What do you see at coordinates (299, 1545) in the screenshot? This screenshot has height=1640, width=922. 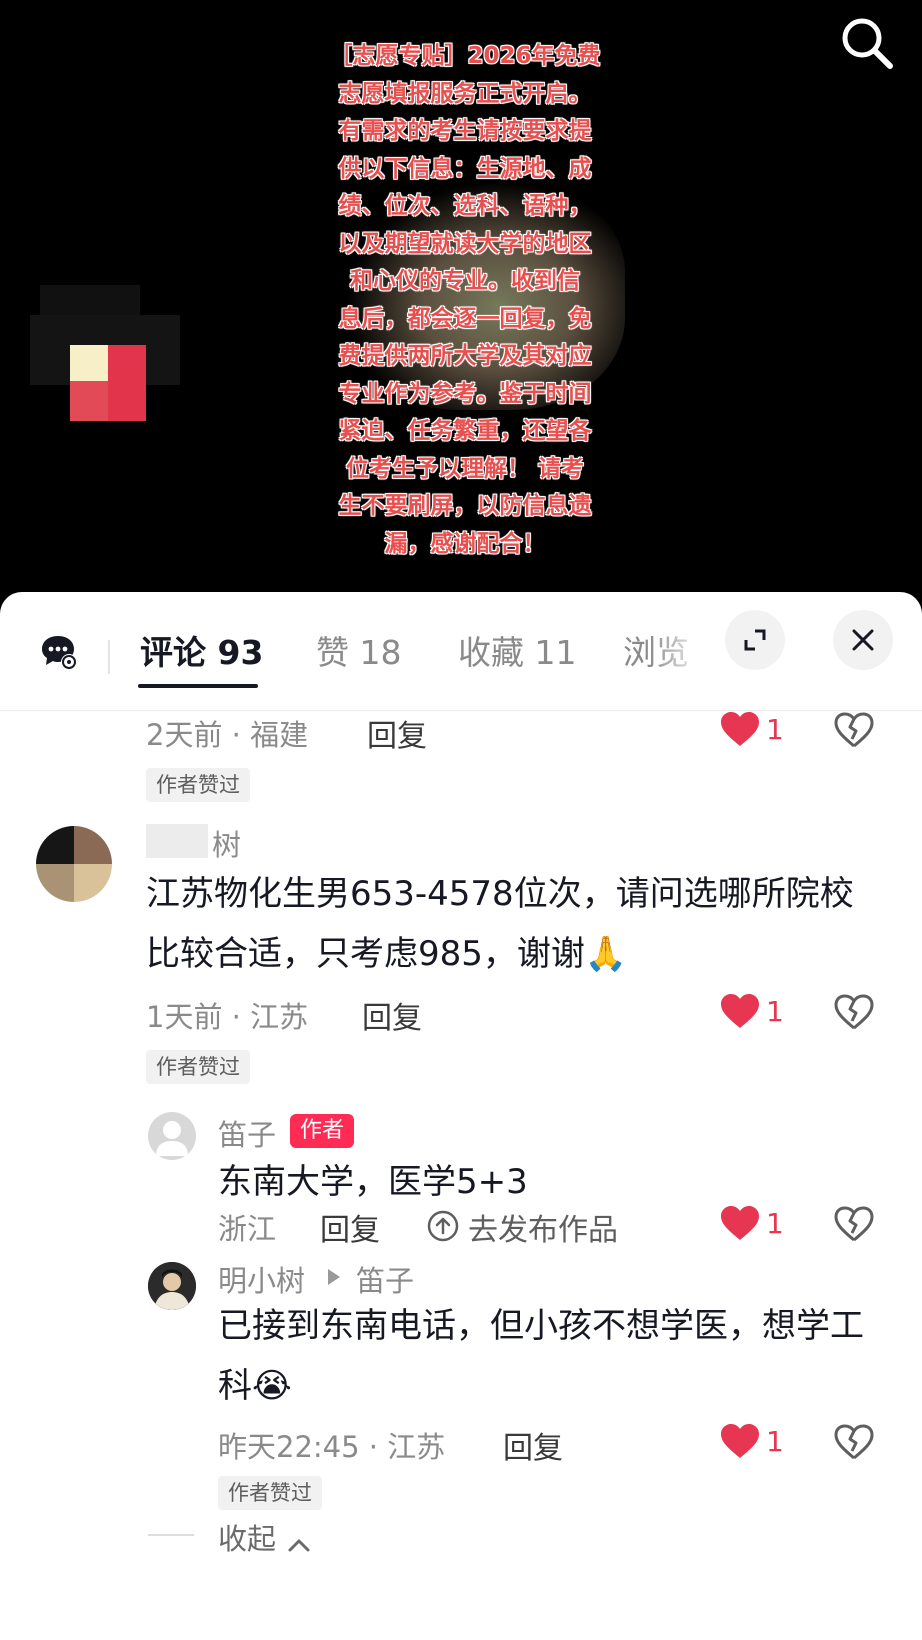 I see `chevron-up-icon` at bounding box center [299, 1545].